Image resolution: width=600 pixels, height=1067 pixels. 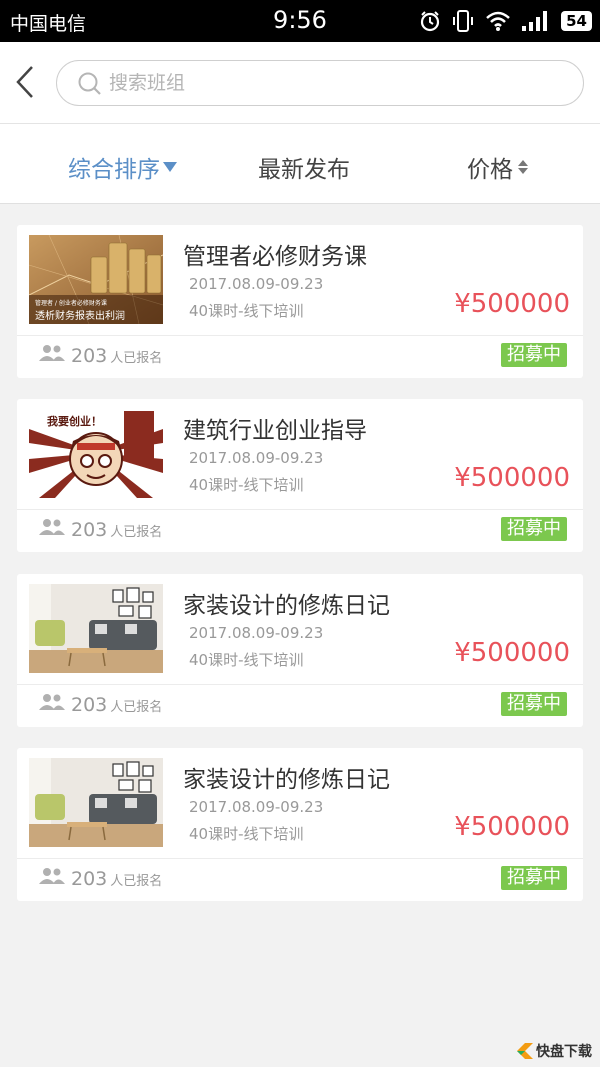 What do you see at coordinates (300, 21) in the screenshot?
I see `status-bar: 中国电信 9:56 54` at bounding box center [300, 21].